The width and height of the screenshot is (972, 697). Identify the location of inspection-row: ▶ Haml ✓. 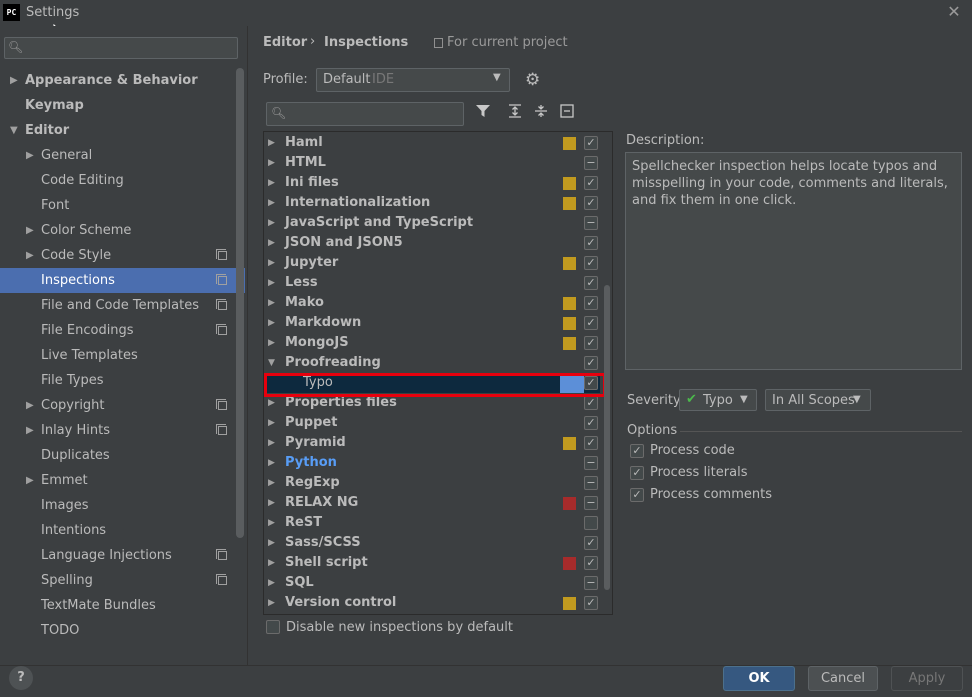
(432, 143).